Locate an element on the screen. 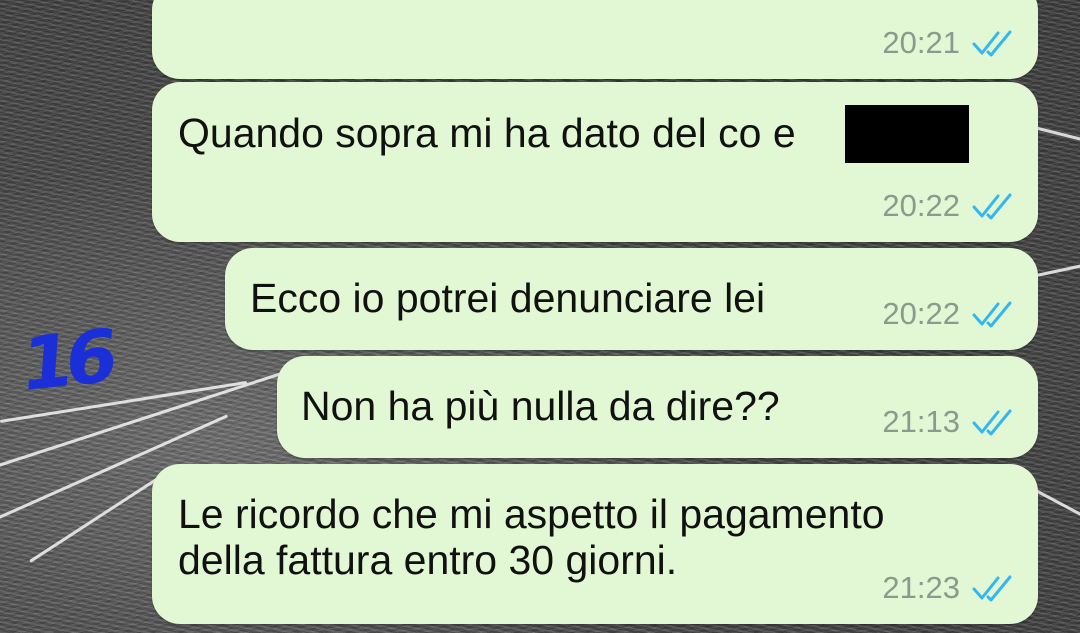  message-time: 20:21 is located at coordinates (921, 42).